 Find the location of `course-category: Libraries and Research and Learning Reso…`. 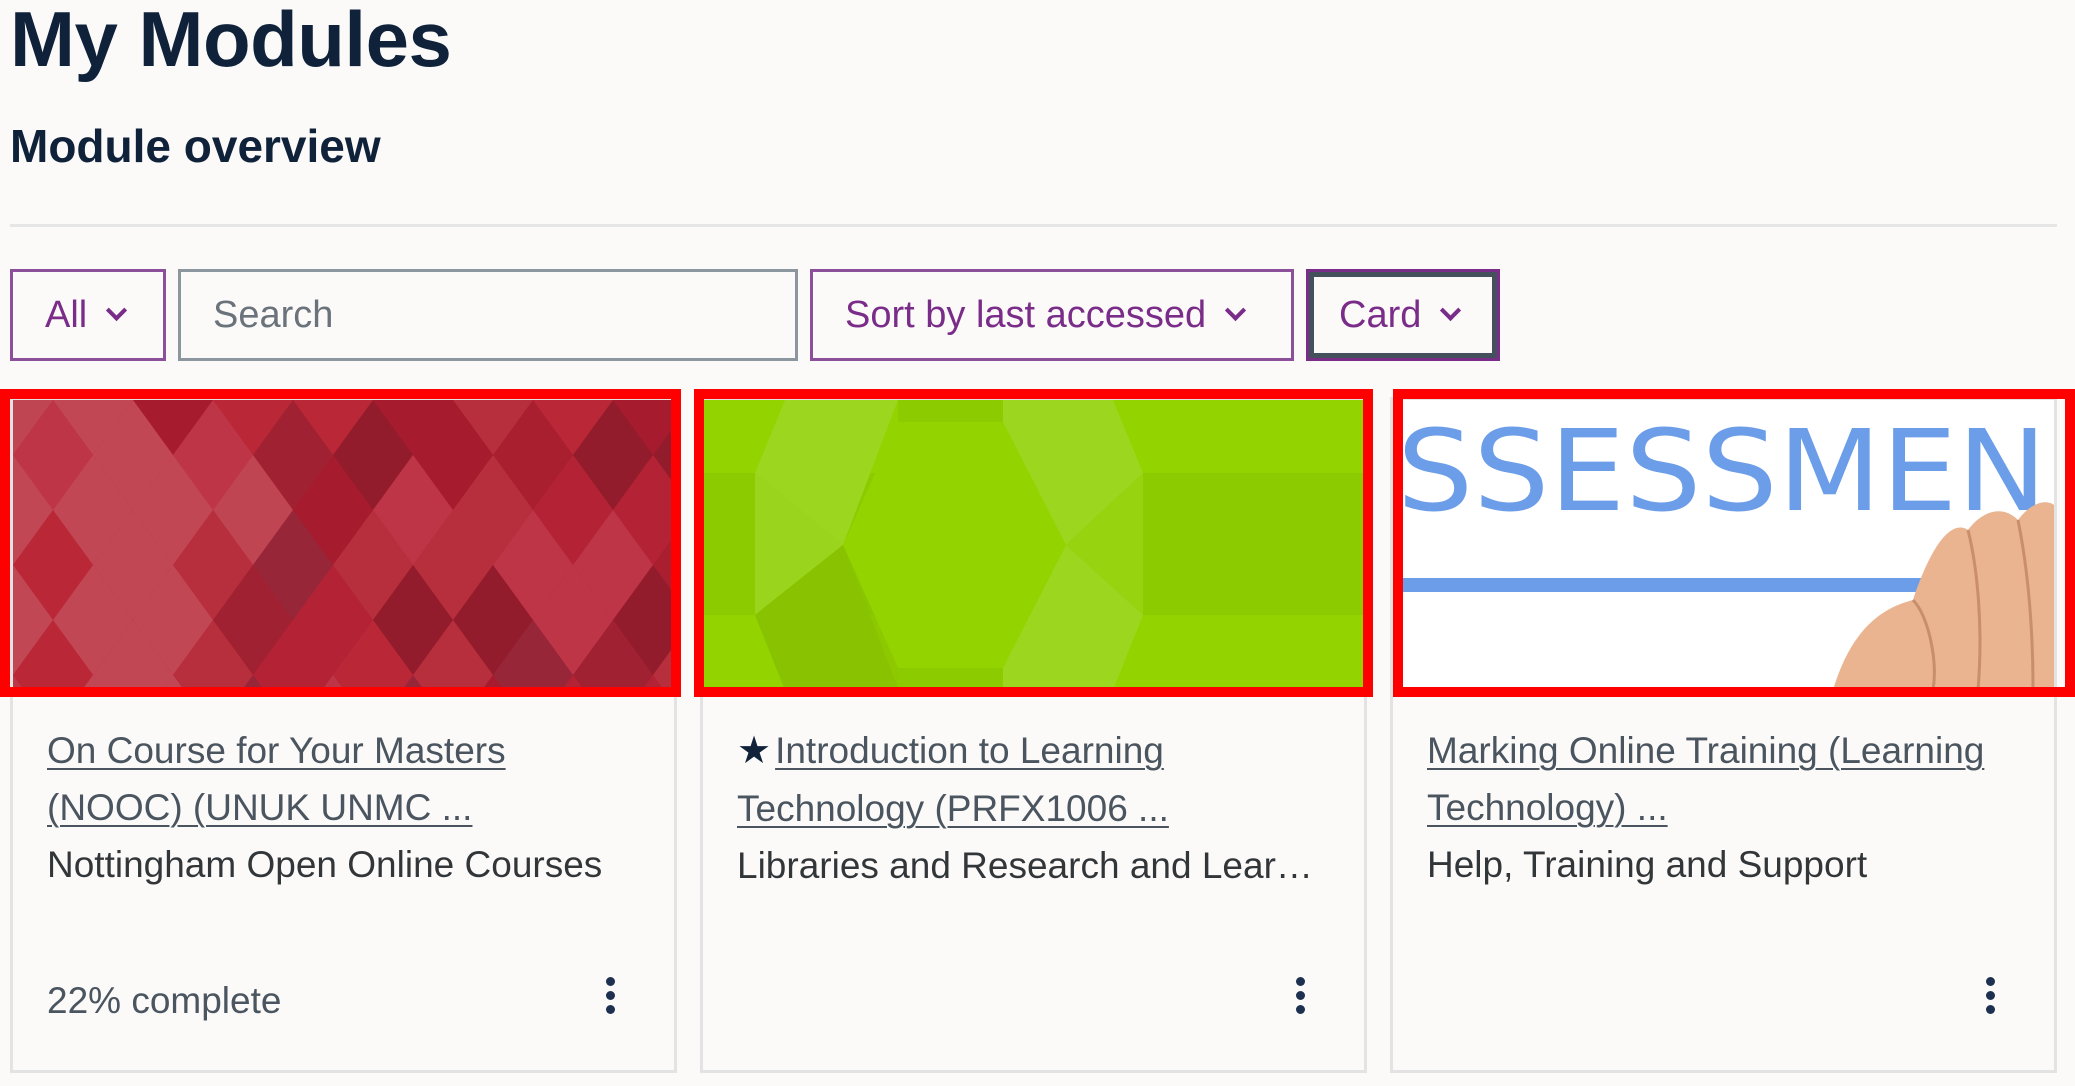

course-category: Libraries and Research and Learning Reso… is located at coordinates (1033, 865).